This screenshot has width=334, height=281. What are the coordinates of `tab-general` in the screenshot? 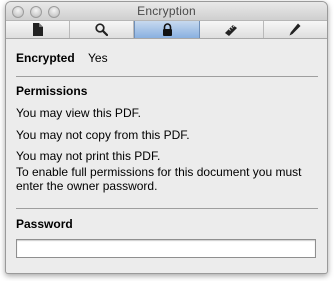 It's located at (38, 29).